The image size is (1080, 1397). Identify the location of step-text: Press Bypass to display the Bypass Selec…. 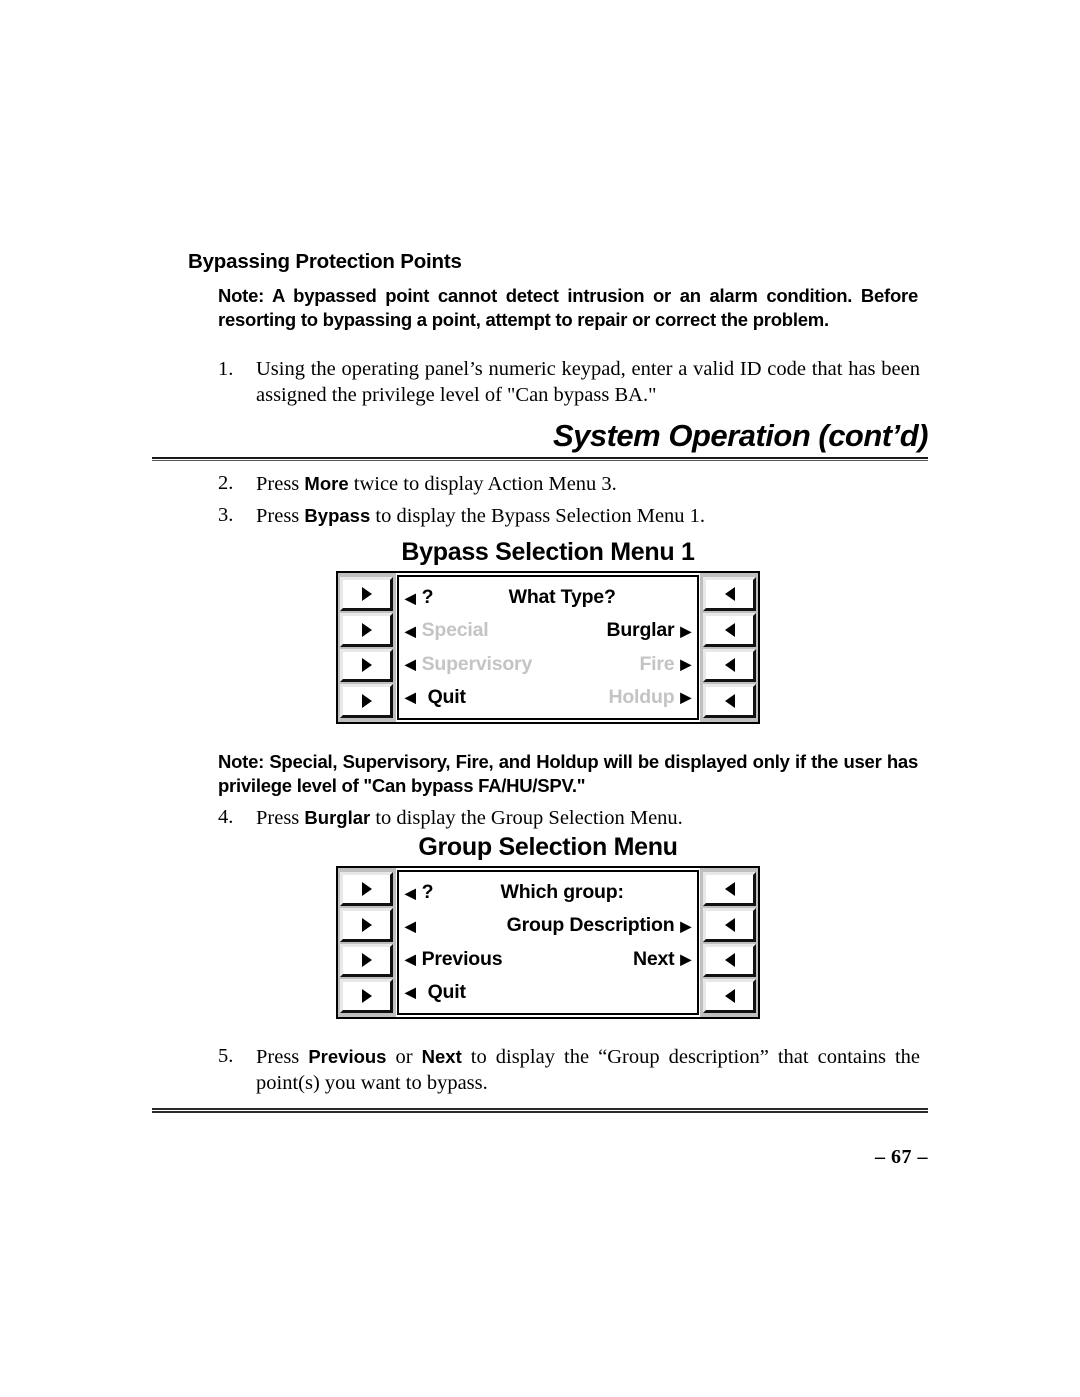
(588, 516).